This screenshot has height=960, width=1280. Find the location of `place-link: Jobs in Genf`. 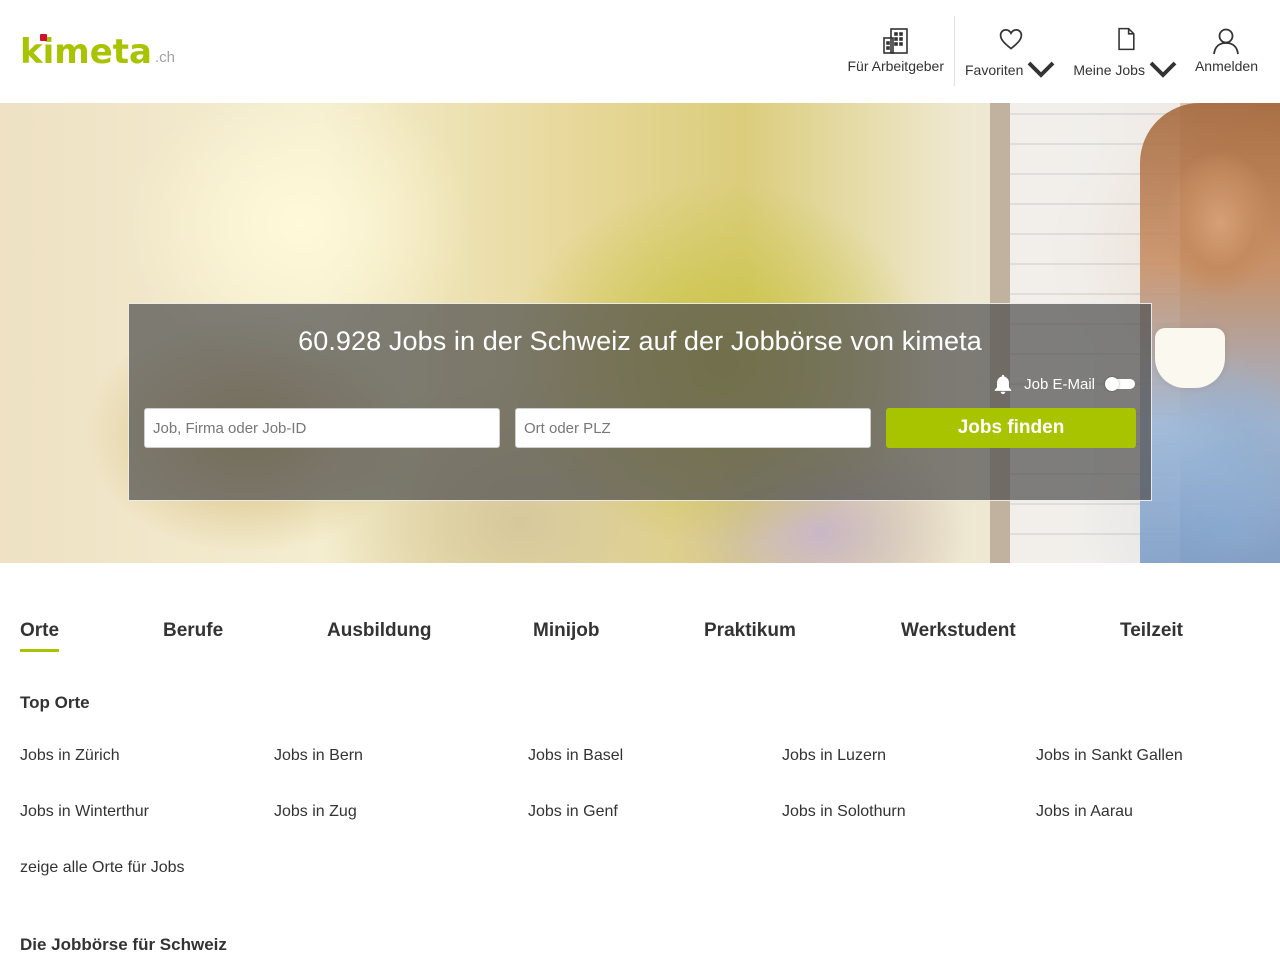

place-link: Jobs in Genf is located at coordinates (573, 812).